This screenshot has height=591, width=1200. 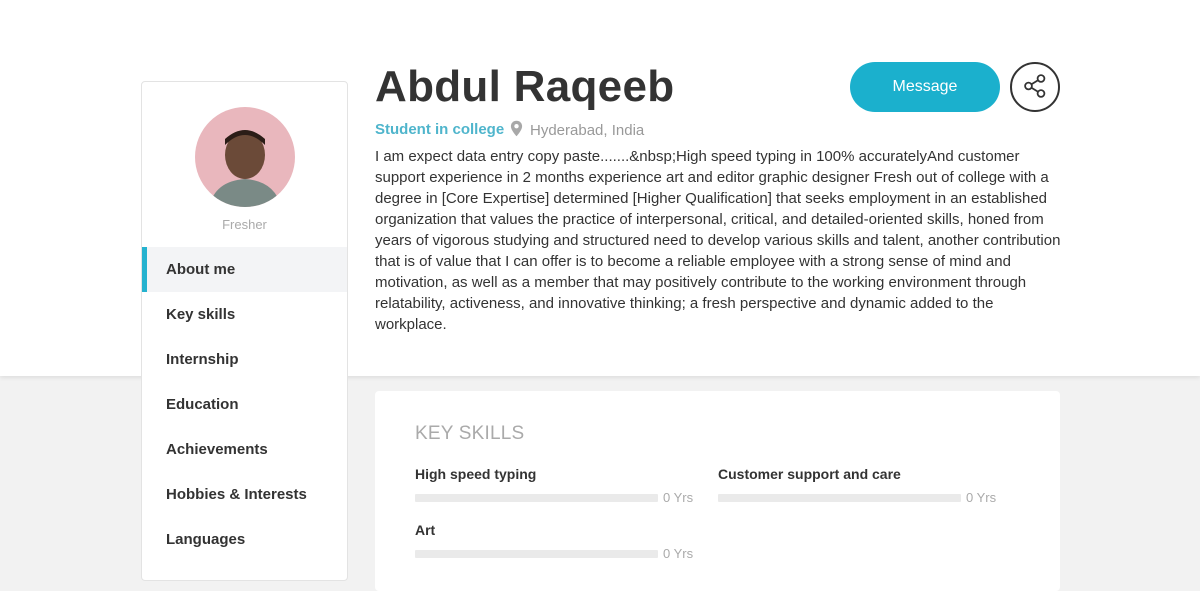 I want to click on skill-item: Art 0 Yrs, so click(x=555, y=541).